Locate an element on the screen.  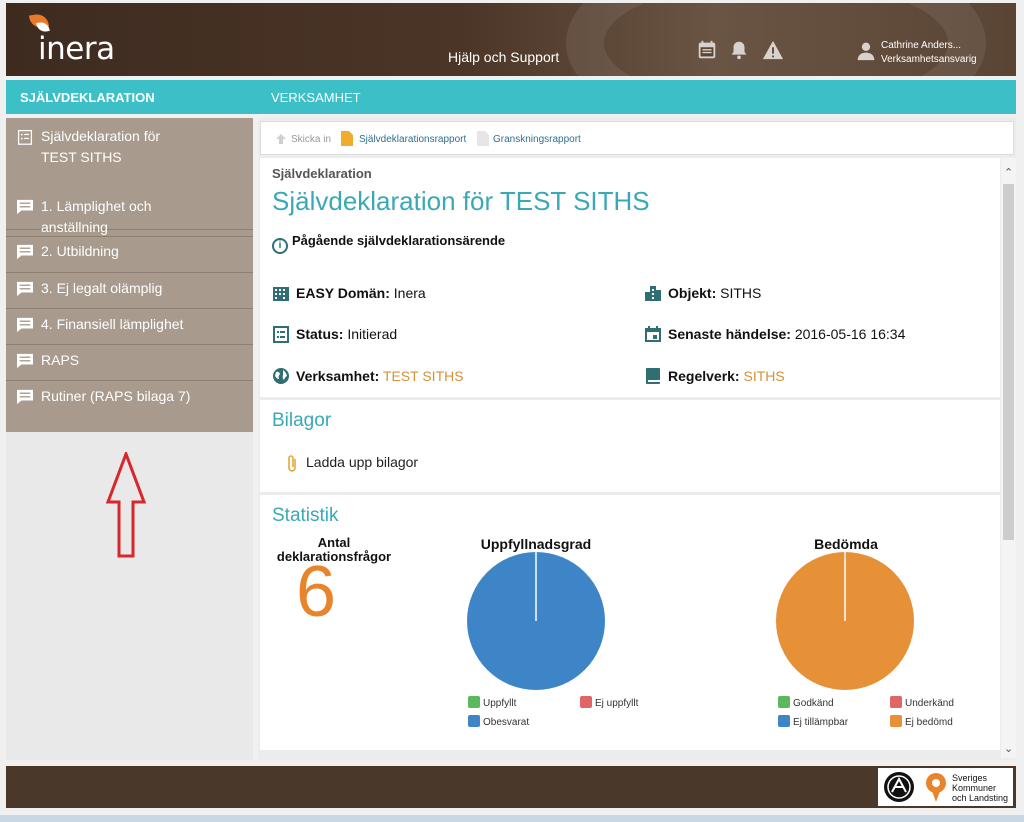
user-menu: Cathrine Anders... Verksamhetsansvarig is located at coordinates (929, 53).